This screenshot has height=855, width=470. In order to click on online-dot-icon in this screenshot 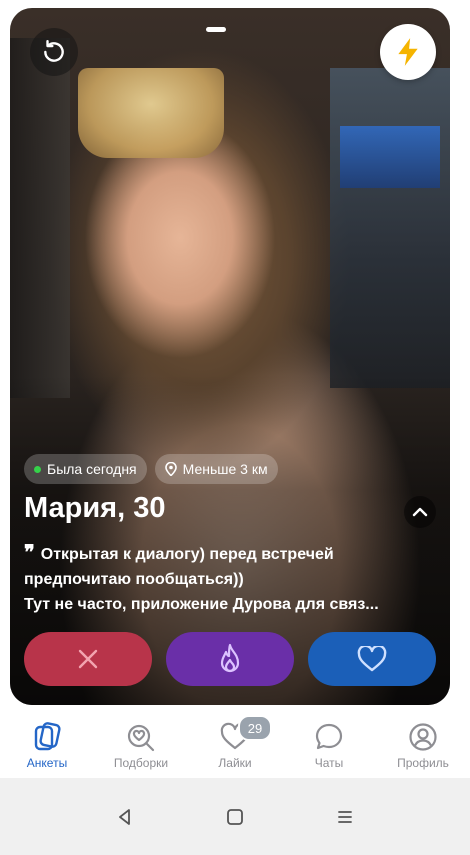, I will do `click(37, 469)`.